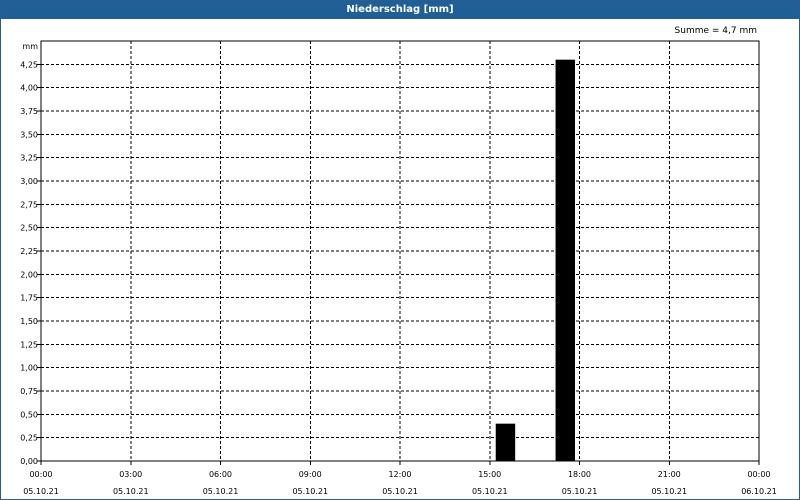  I want to click on y-tick-label: 2,50, so click(29, 228).